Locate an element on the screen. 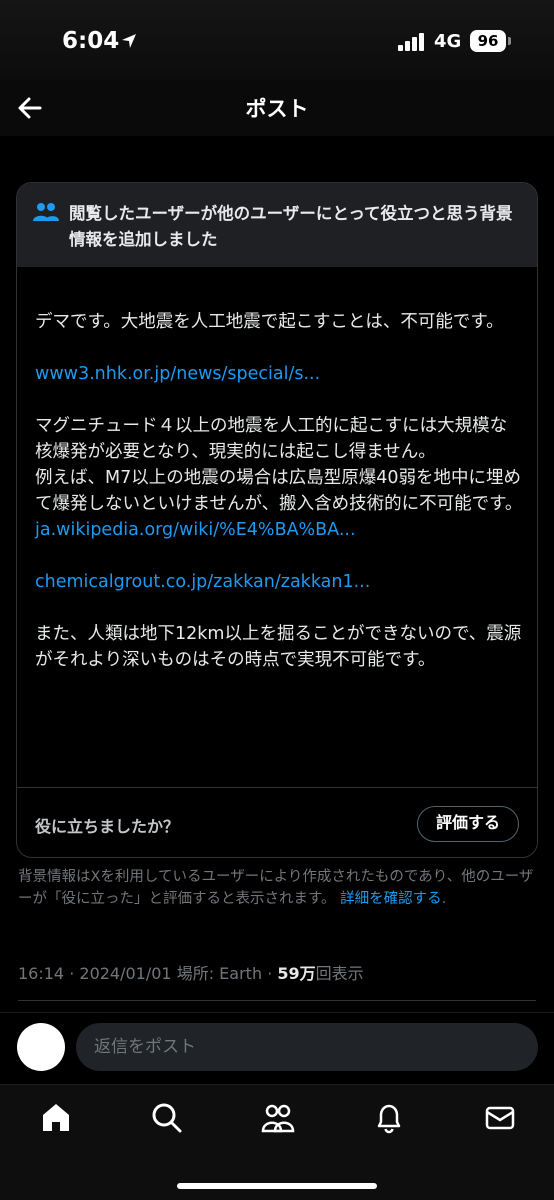 The width and height of the screenshot is (554, 1200). battery-indicator: 96 is located at coordinates (488, 41).